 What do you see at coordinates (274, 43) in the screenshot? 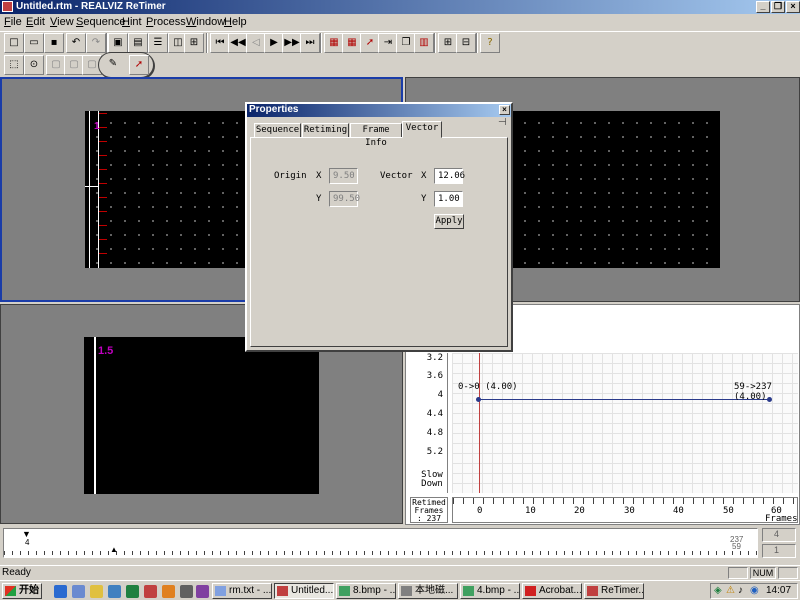
I see `play-icon: ▶` at bounding box center [274, 43].